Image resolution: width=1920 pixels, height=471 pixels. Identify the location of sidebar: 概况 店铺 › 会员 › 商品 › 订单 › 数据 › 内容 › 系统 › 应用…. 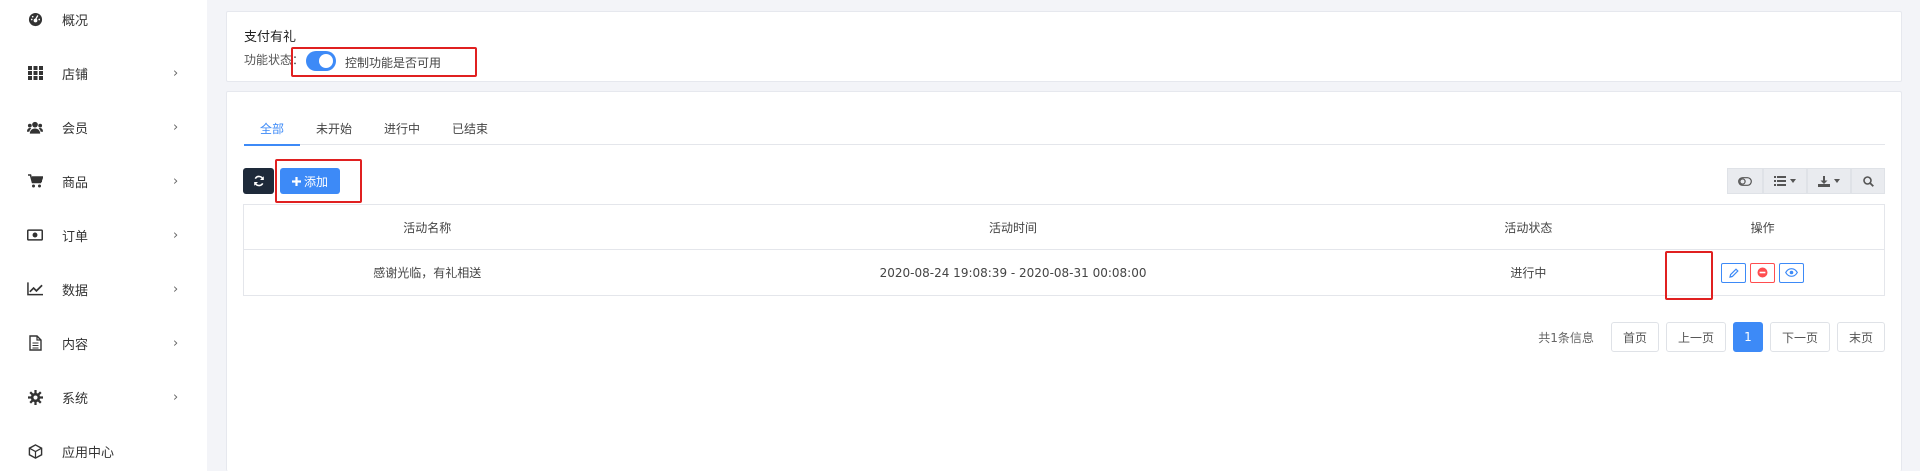
(103, 235).